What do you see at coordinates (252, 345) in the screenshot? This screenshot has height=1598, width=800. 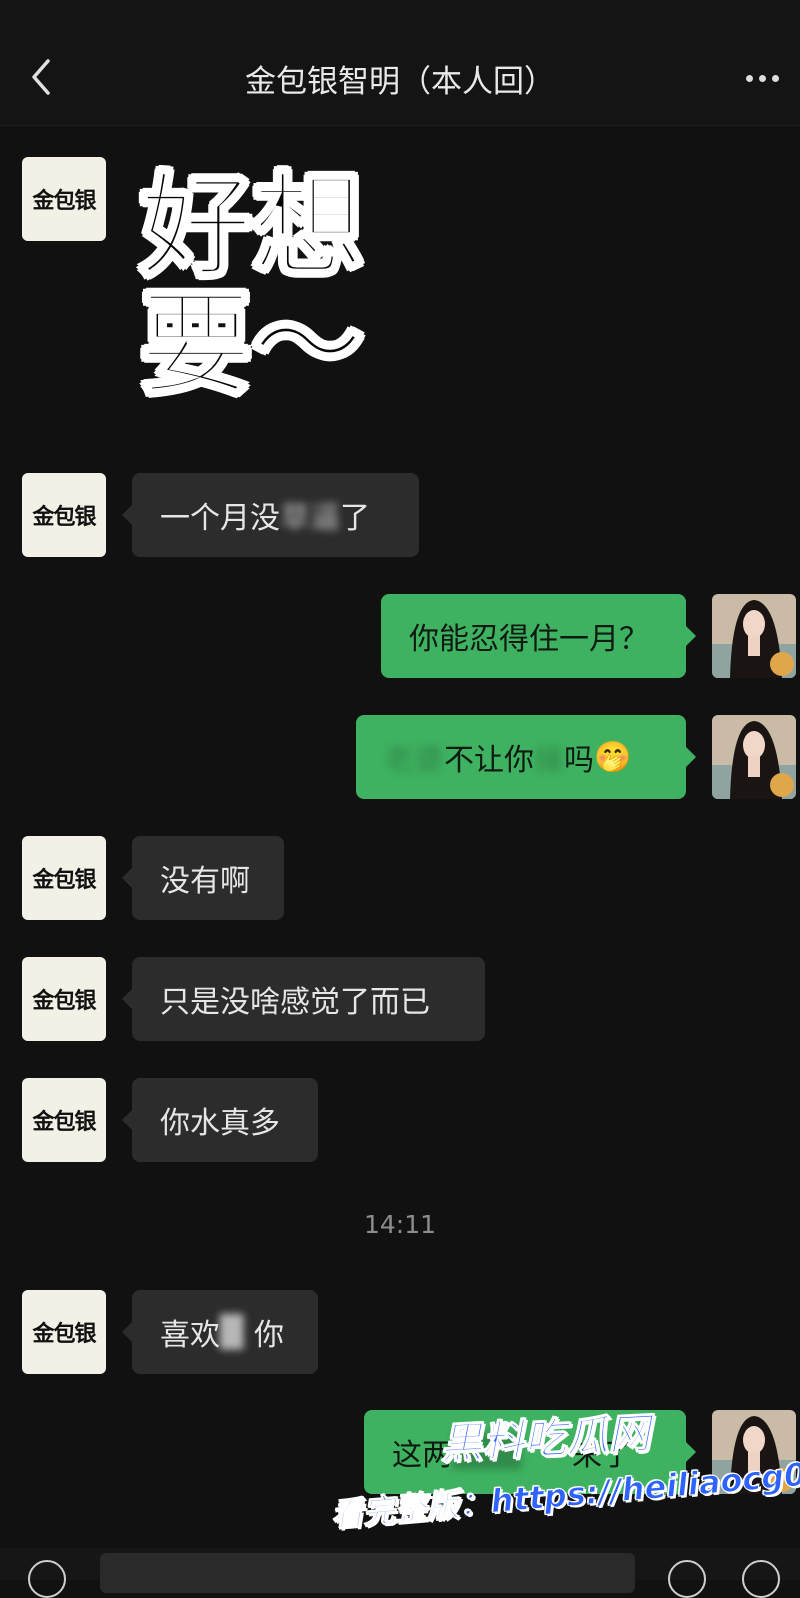 I see `sticker-line2: 要～` at bounding box center [252, 345].